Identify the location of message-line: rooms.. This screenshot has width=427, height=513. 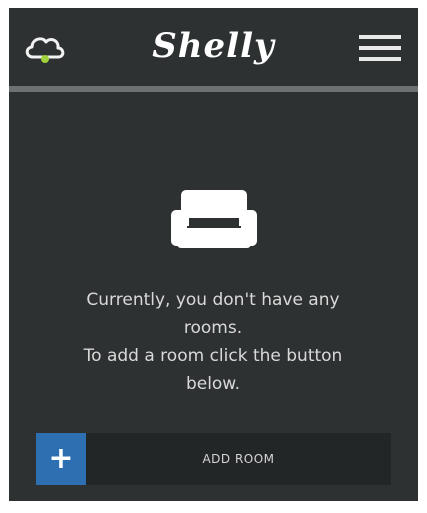
(213, 328).